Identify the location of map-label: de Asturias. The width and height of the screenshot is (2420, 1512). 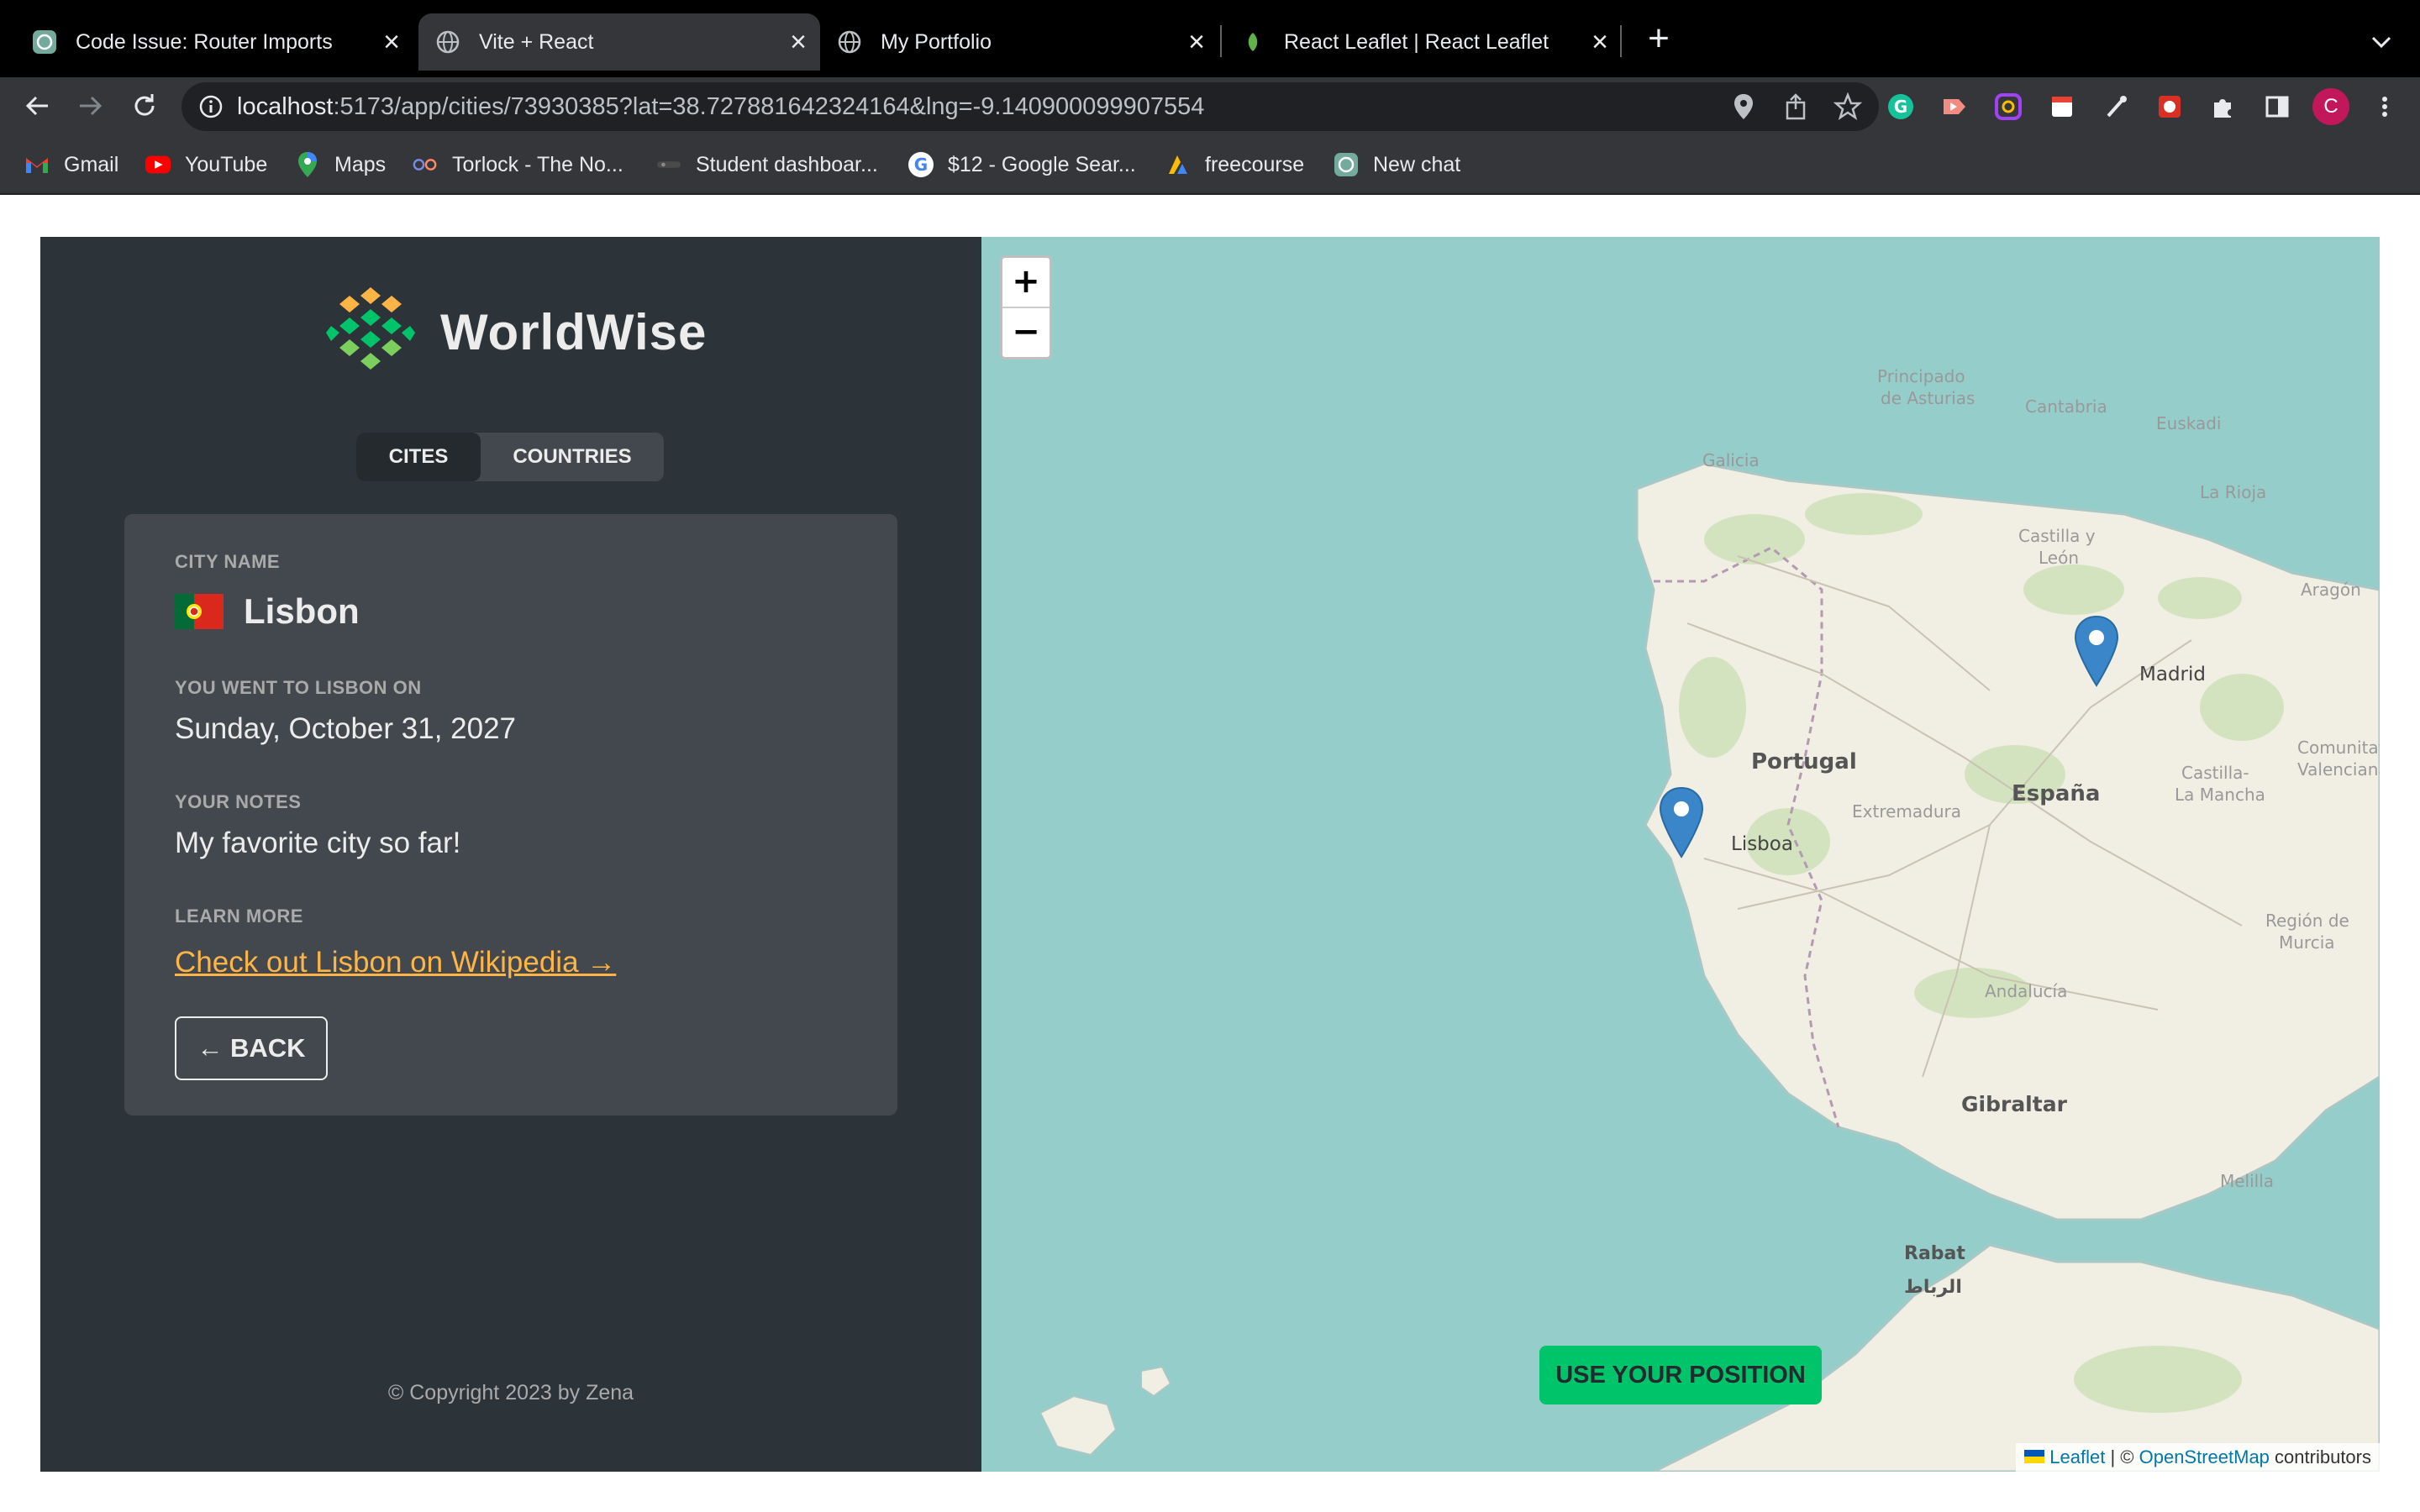
(1928, 398).